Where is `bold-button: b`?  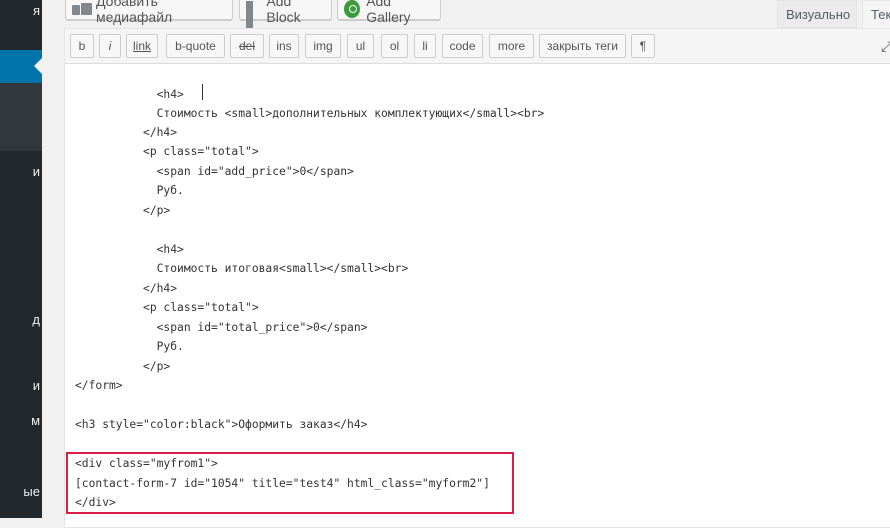 bold-button: b is located at coordinates (82, 46).